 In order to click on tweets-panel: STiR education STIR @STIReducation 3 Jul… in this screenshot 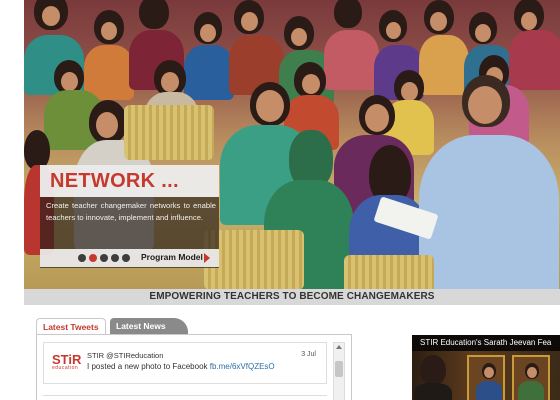, I will do `click(194, 367)`.